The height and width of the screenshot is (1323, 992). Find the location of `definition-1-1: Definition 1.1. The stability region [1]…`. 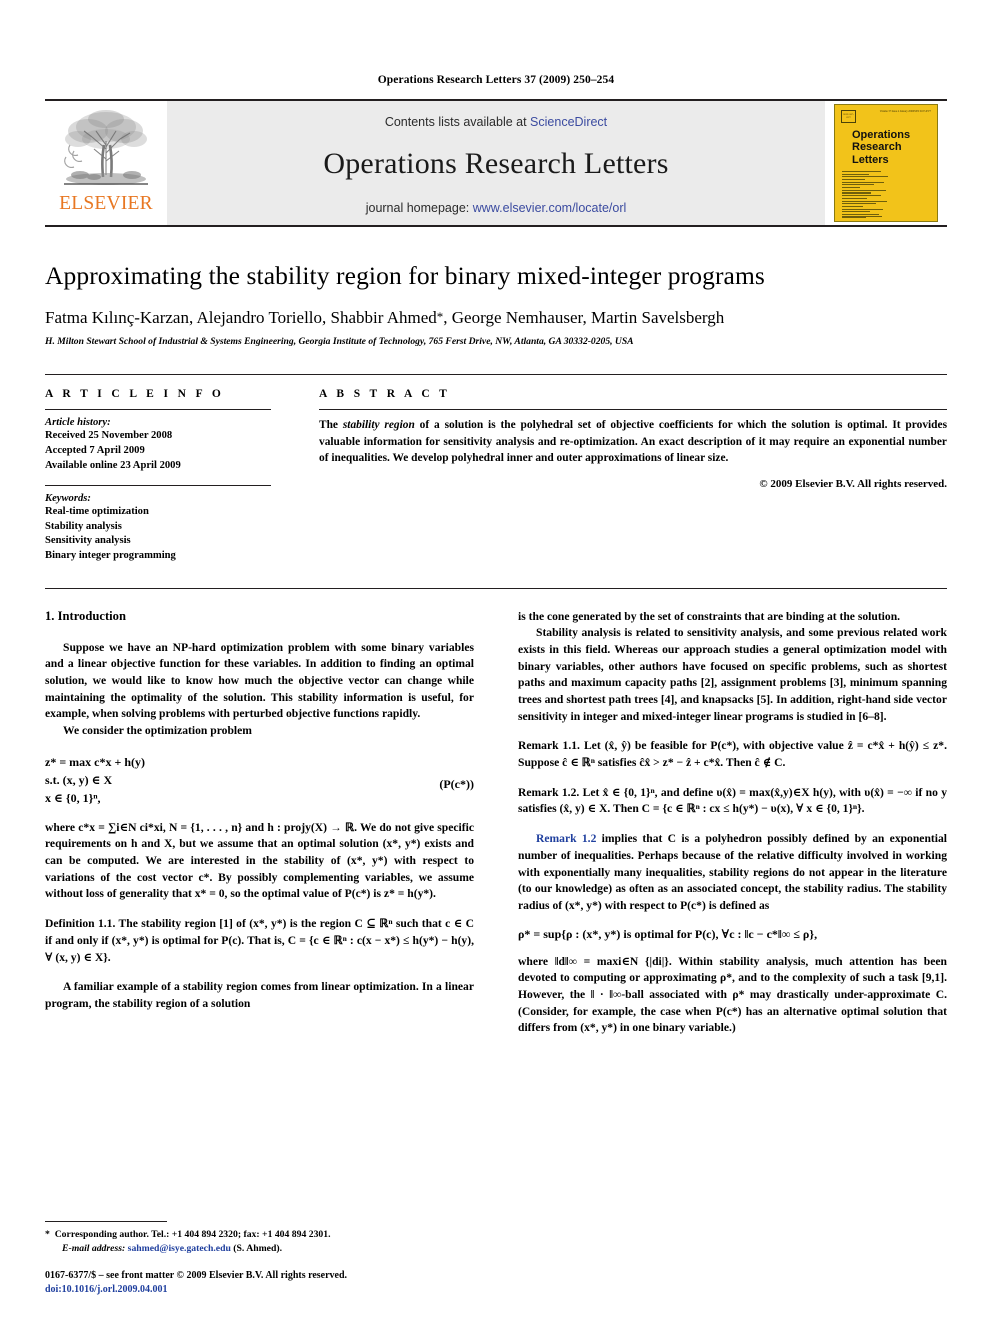

definition-1-1: Definition 1.1. The stability region [1]… is located at coordinates (259, 941).